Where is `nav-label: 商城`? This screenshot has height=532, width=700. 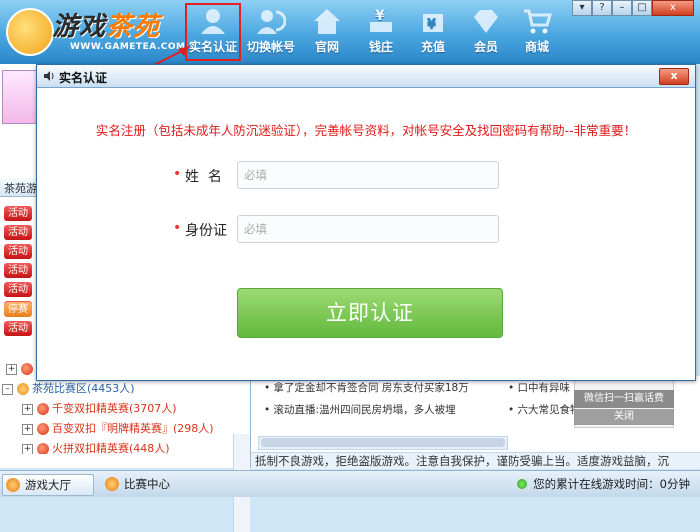 nav-label: 商城 is located at coordinates (536, 47).